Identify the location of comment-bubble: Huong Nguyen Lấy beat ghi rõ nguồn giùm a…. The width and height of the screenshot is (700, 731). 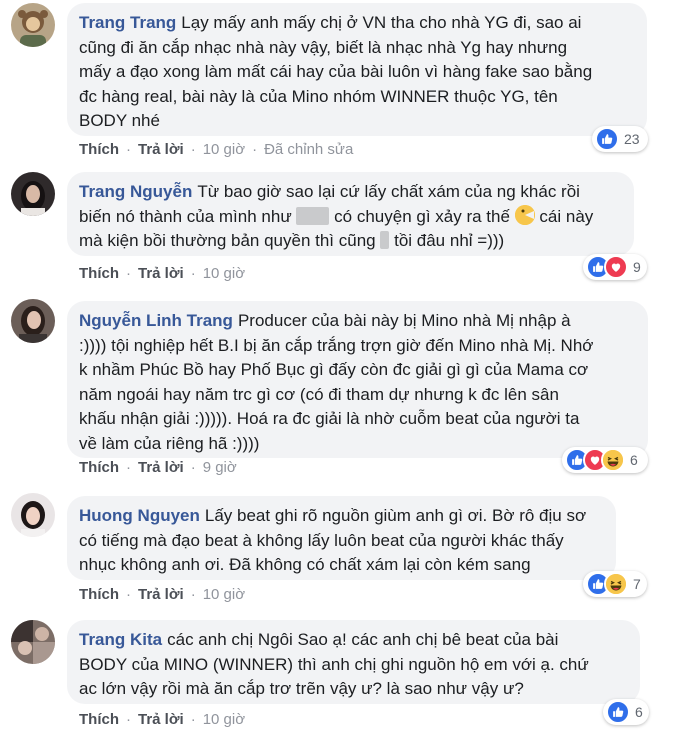
(341, 538).